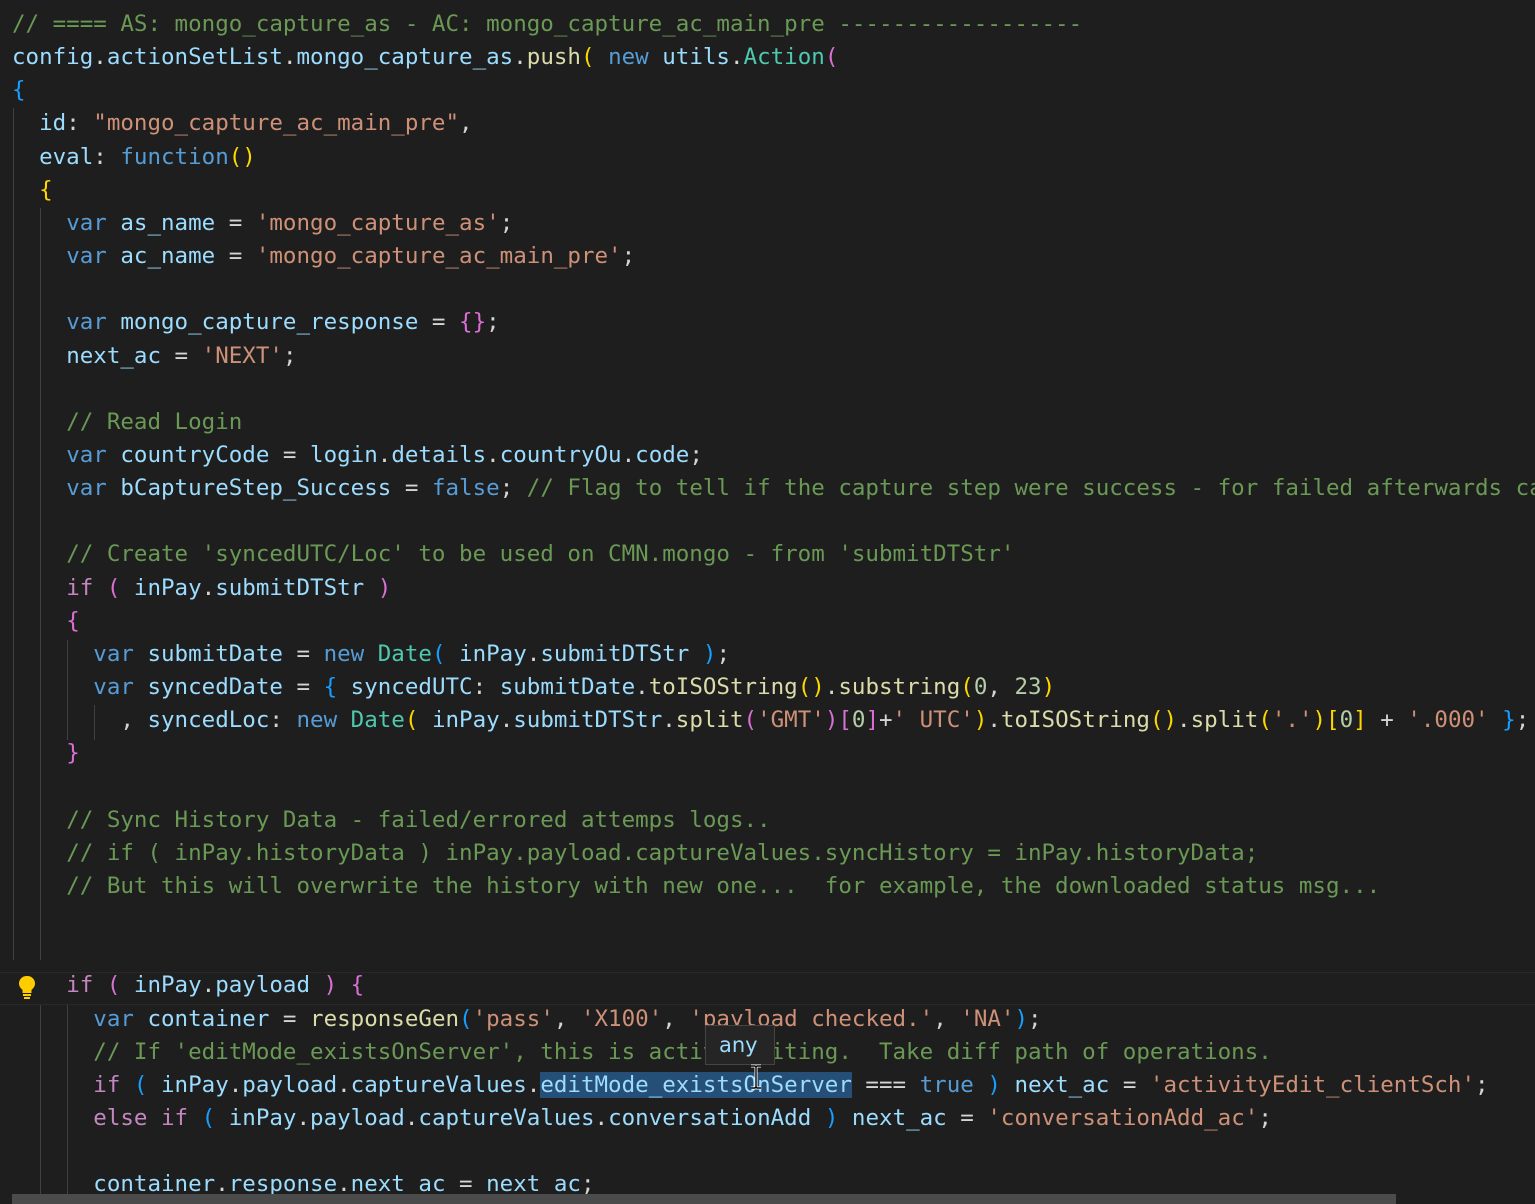 The height and width of the screenshot is (1204, 1535). What do you see at coordinates (262, 223) in the screenshot?
I see `code-line: var as_name = 'mongo_capture_as';` at bounding box center [262, 223].